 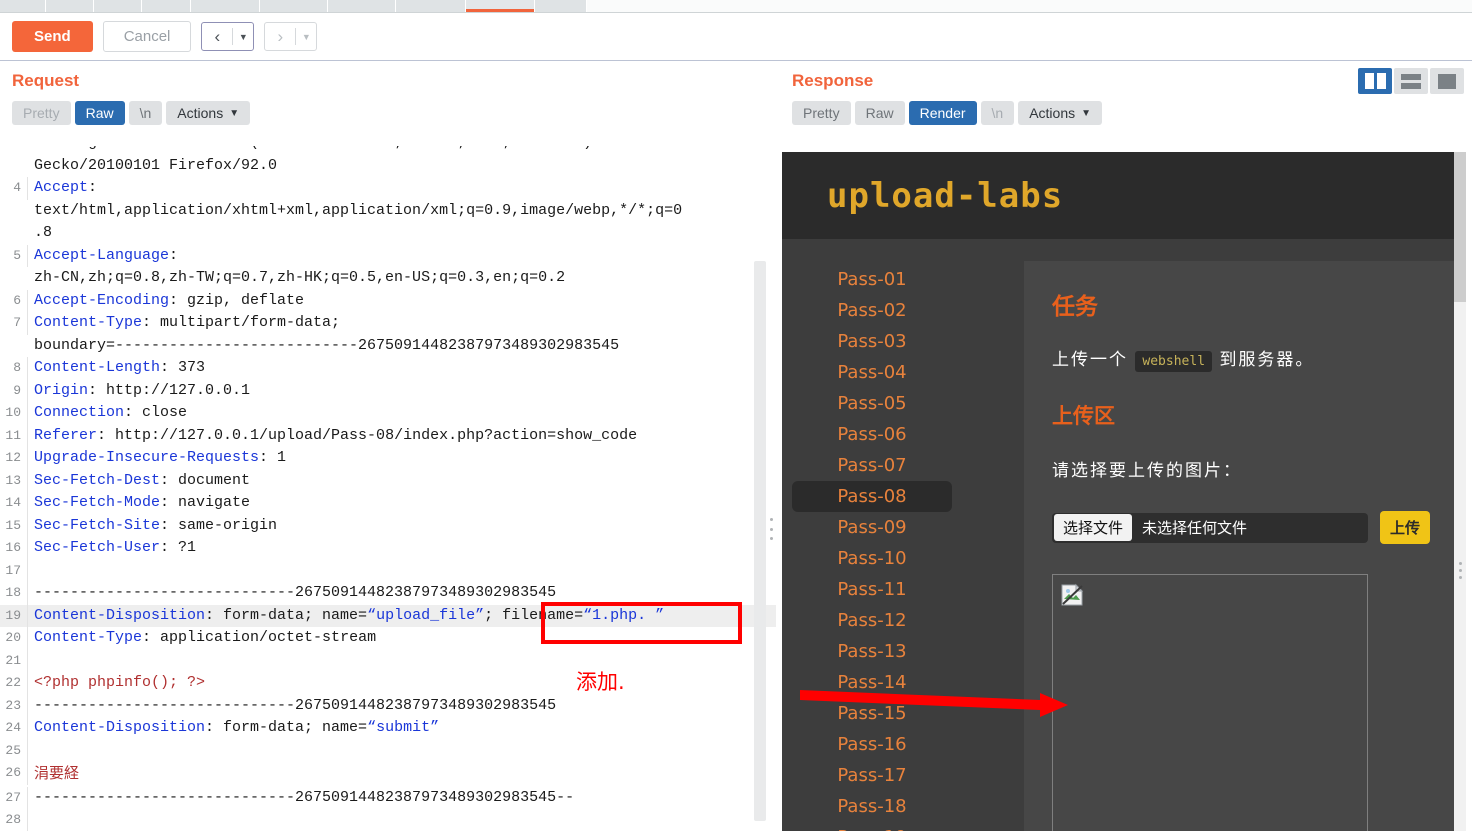 I want to click on request-line: 22 <?php phpinfo(); ?>, so click(x=388, y=683).